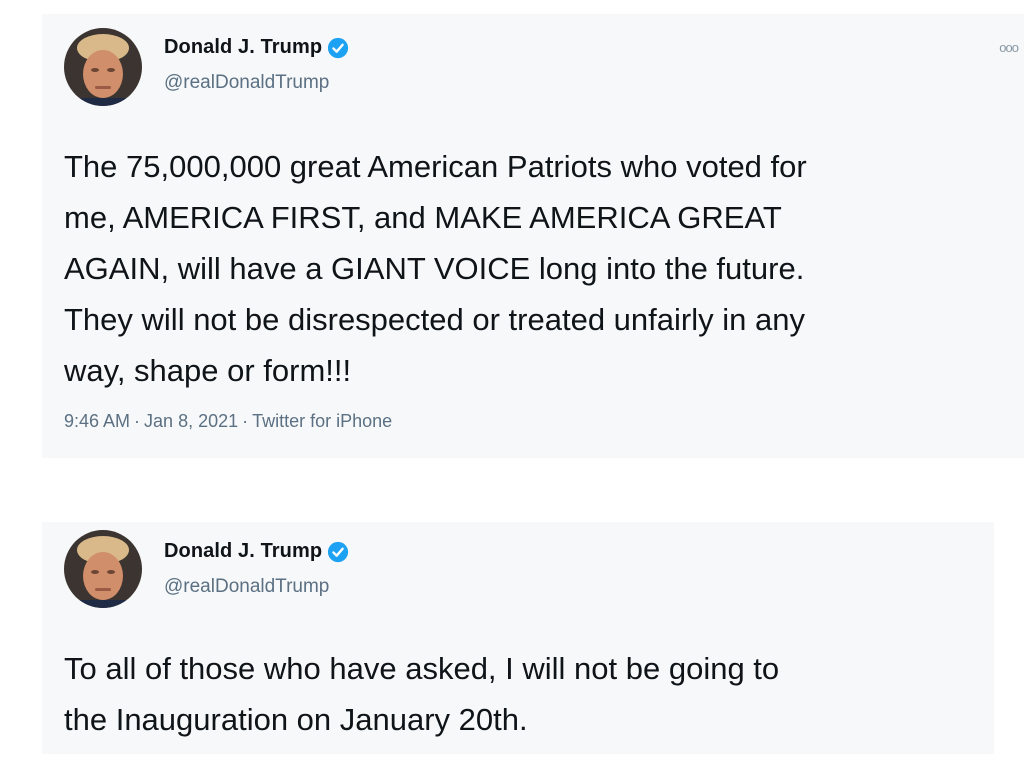 This screenshot has width=1024, height=768. I want to click on tweet-meta: 9:46 AM · Jan 8, 2021 · Twitter for iPhone, so click(228, 421).